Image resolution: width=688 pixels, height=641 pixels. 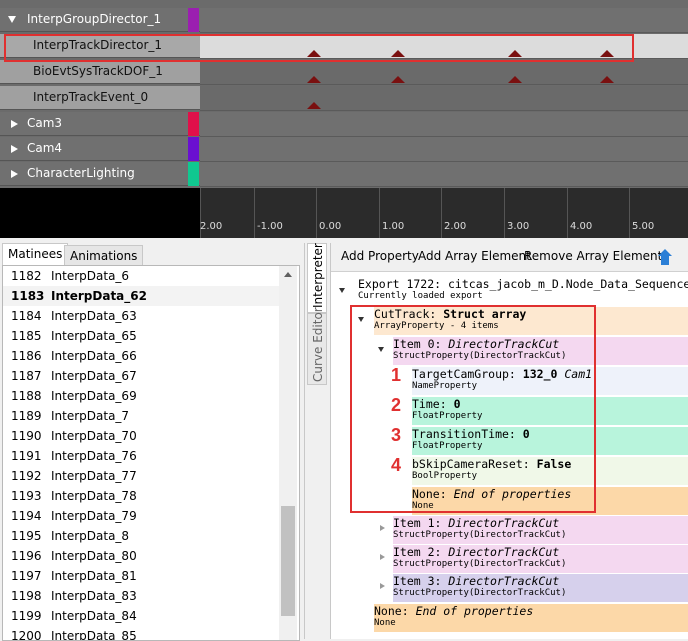 I want to click on export-subtitle: Currently loaded export, so click(x=420, y=296).